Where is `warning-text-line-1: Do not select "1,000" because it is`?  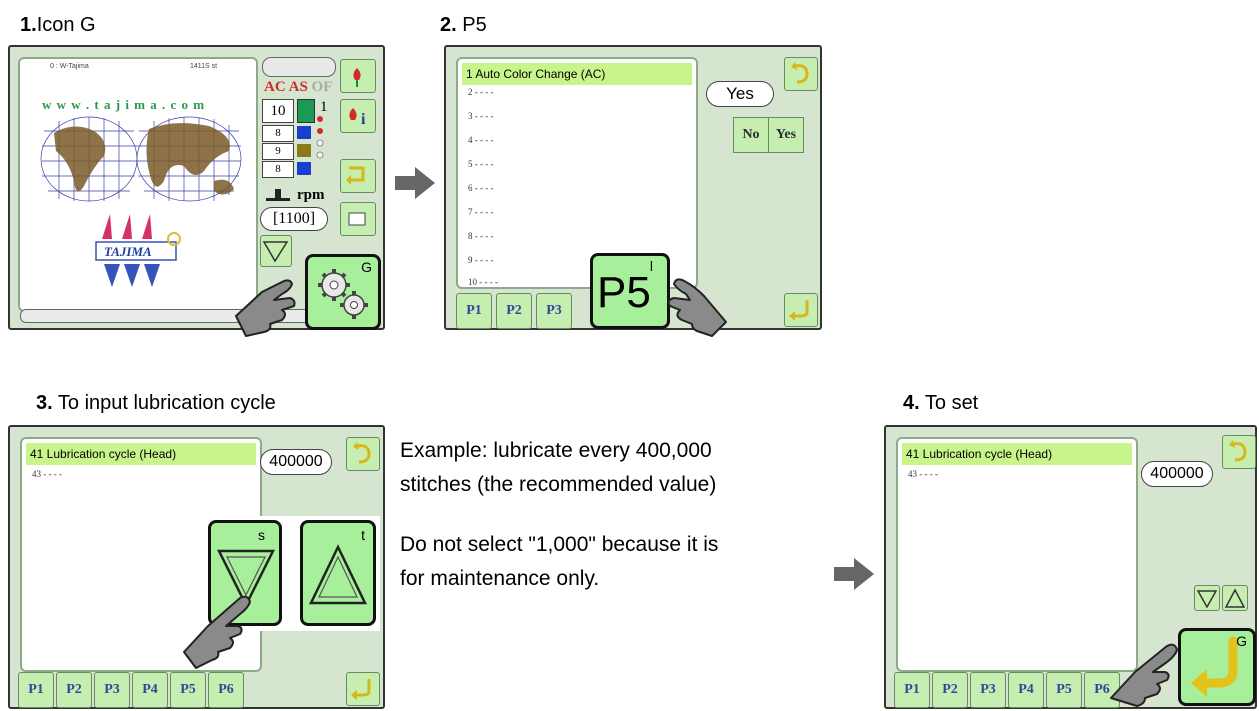
warning-text-line-1: Do not select "1,000" because it is is located at coordinates (559, 544).